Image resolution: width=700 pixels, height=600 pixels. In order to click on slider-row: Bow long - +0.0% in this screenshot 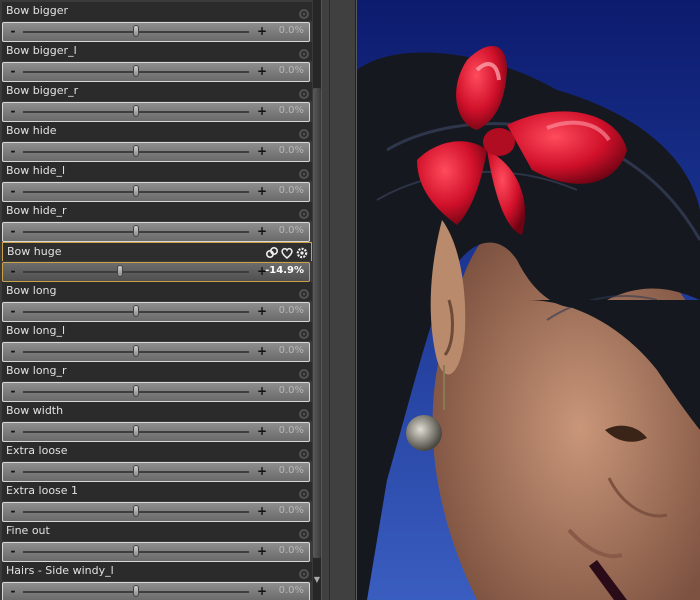, I will do `click(158, 302)`.